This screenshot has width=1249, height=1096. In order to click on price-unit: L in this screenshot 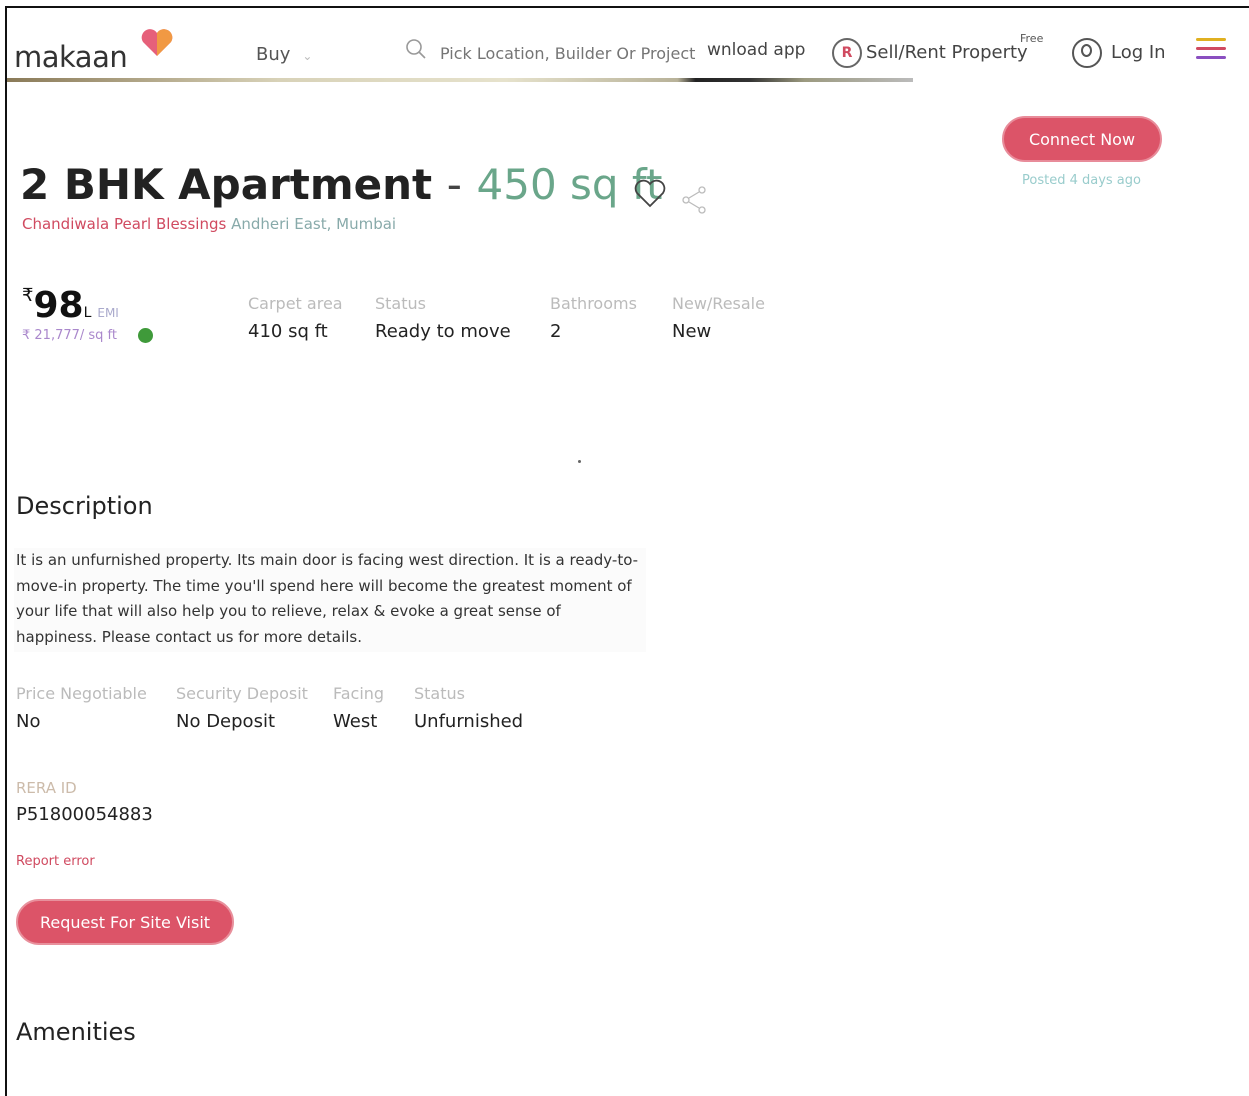, I will do `click(87, 313)`.